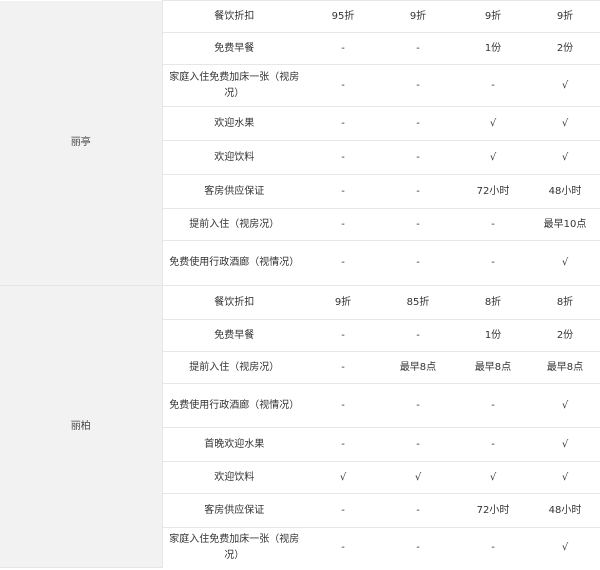  Describe the element at coordinates (343, 16) in the screenshot. I see `benefit-value: 95折` at that location.